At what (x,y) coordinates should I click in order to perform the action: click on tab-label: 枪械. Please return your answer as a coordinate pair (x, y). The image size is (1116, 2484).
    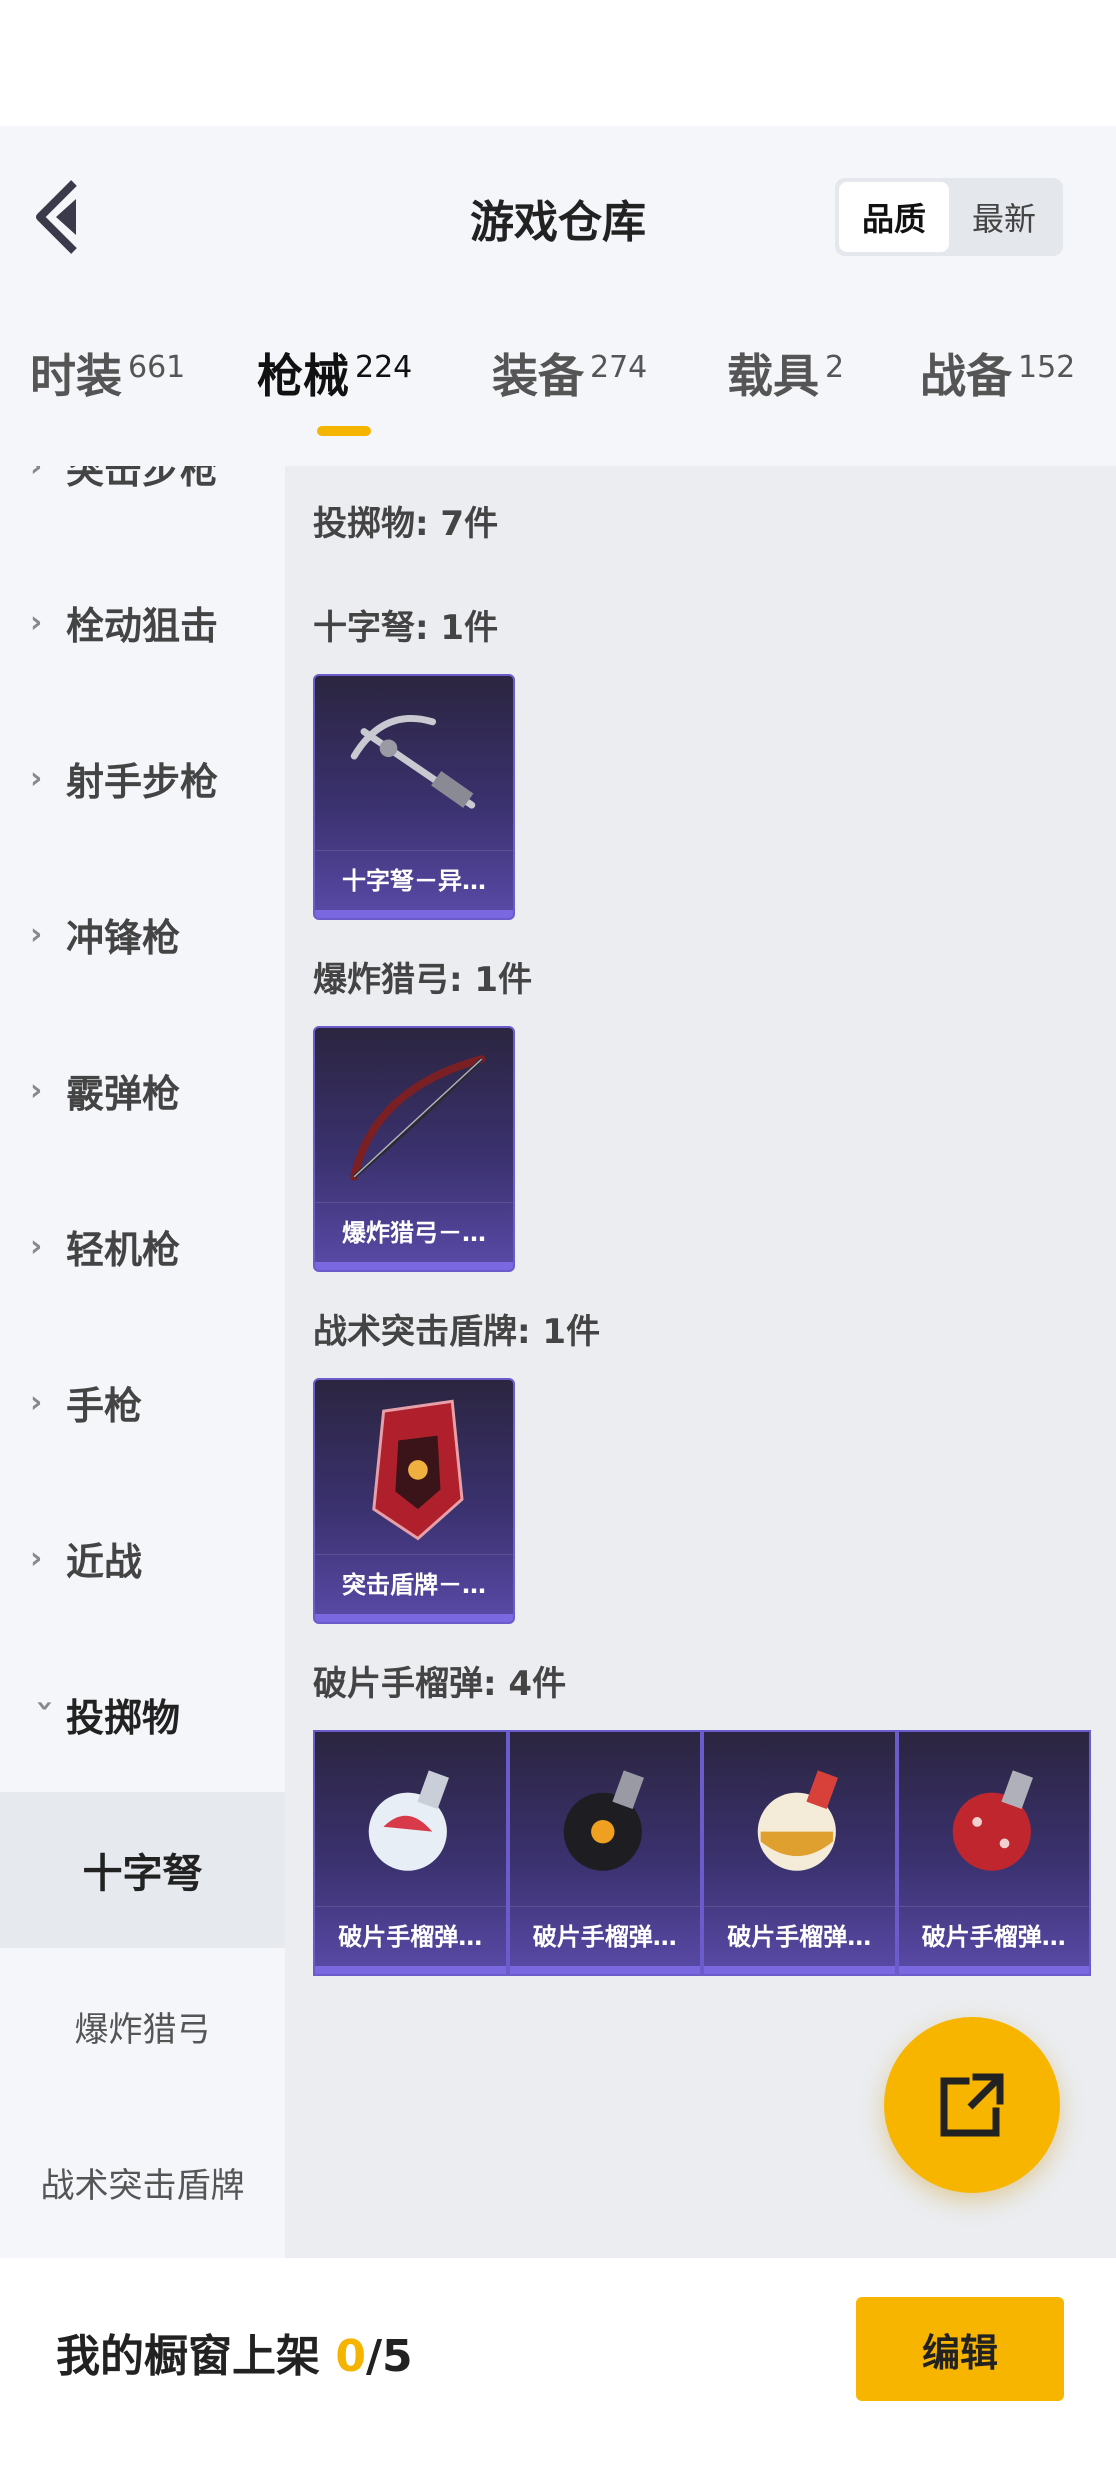
    Looking at the image, I should click on (303, 376).